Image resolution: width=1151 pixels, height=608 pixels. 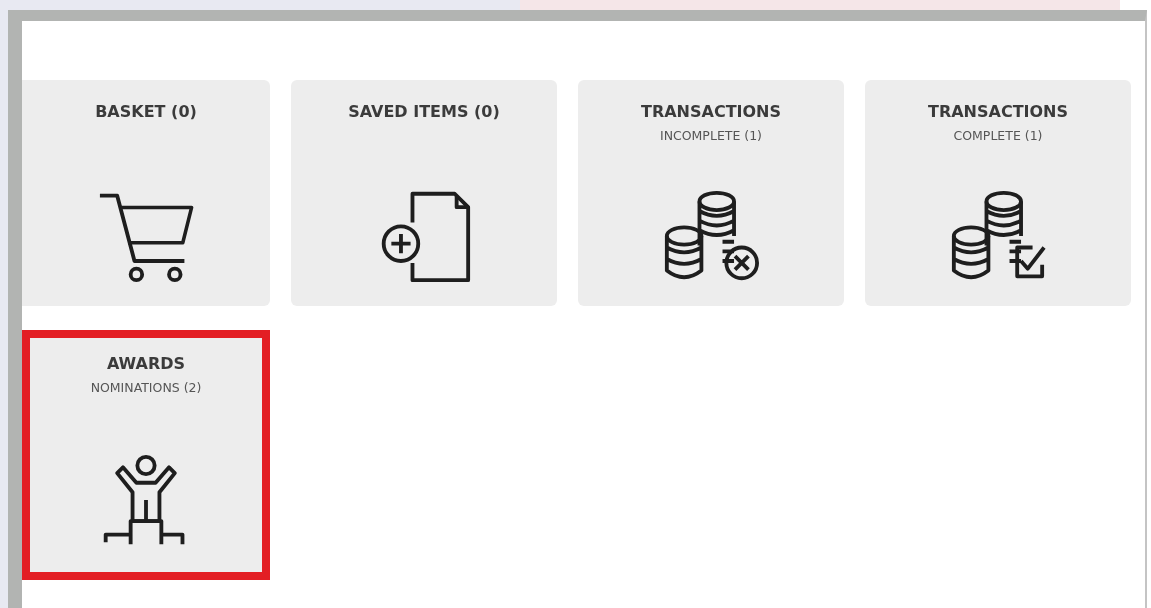 I want to click on dashboard-tile: AWARDS NOMINATIONS (2), so click(x=146, y=455).